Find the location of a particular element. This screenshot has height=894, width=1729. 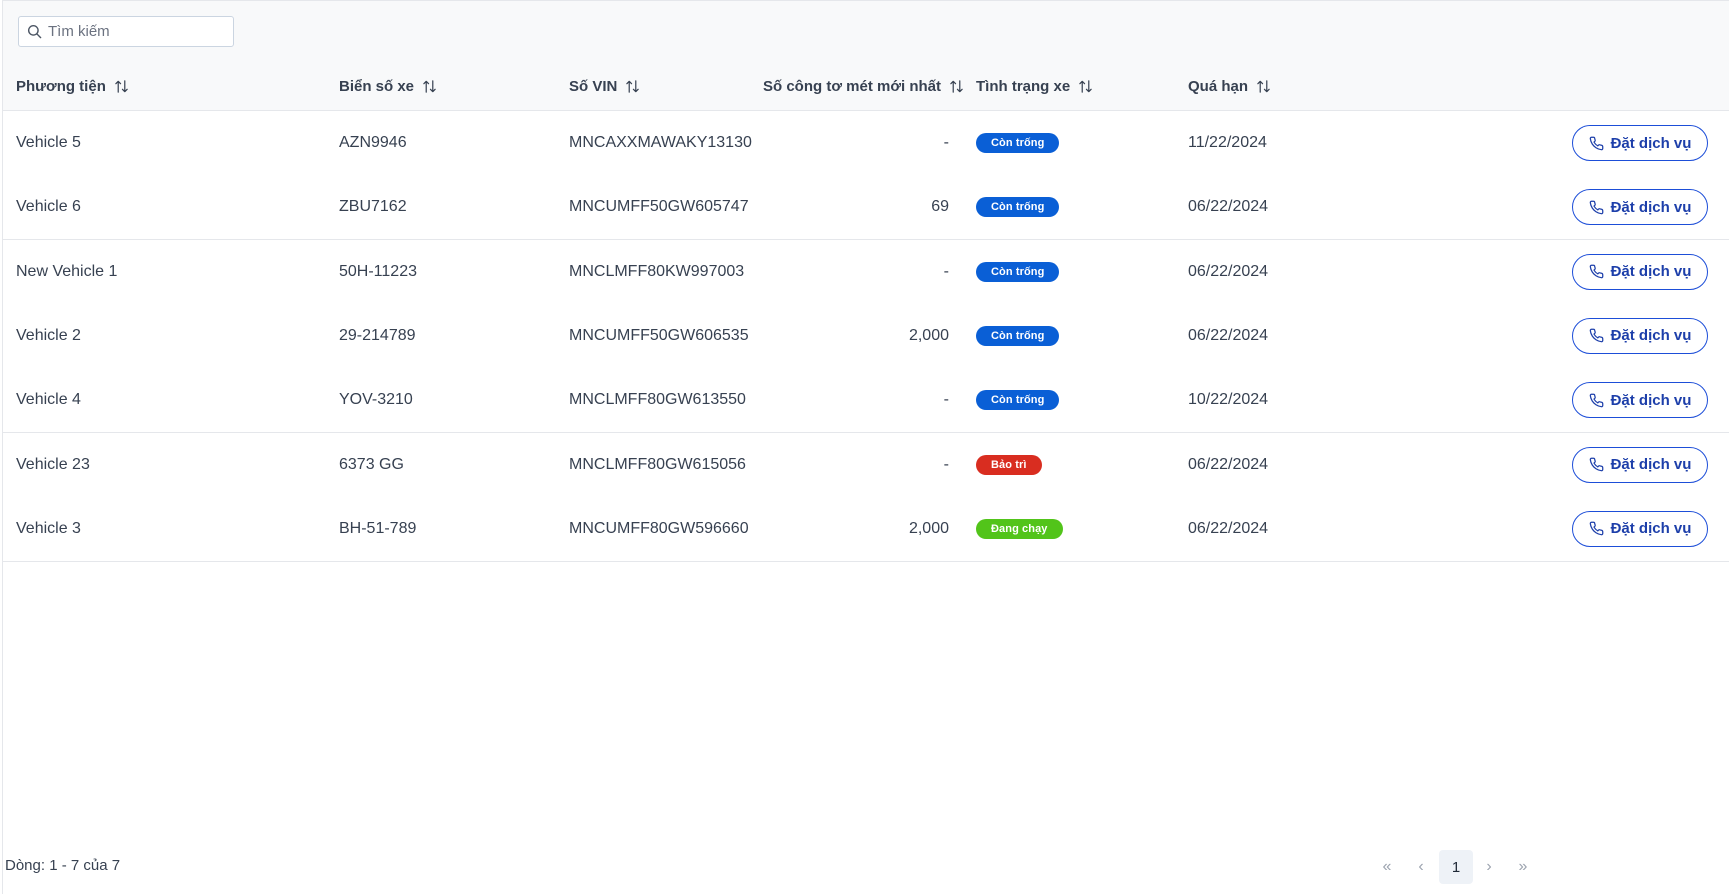

page-1-button: 1 is located at coordinates (1456, 867).